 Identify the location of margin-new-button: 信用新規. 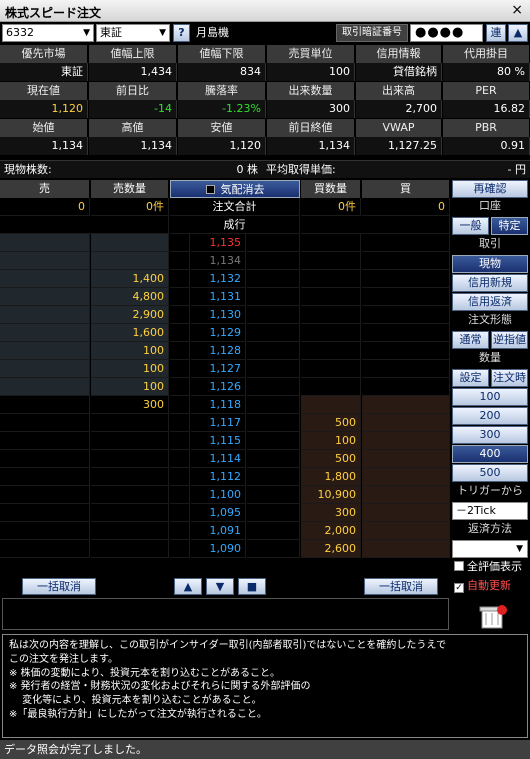
(490, 283).